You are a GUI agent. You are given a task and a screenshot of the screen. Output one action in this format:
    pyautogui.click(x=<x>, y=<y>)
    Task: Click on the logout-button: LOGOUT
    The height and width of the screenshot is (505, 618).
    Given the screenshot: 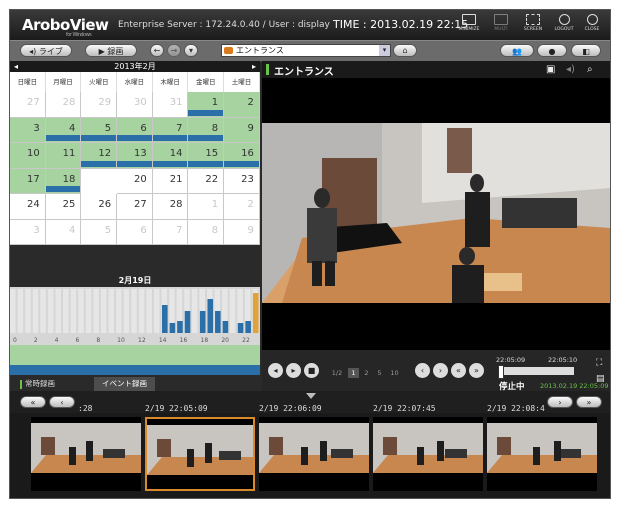 What is the action you would take?
    pyautogui.click(x=564, y=26)
    